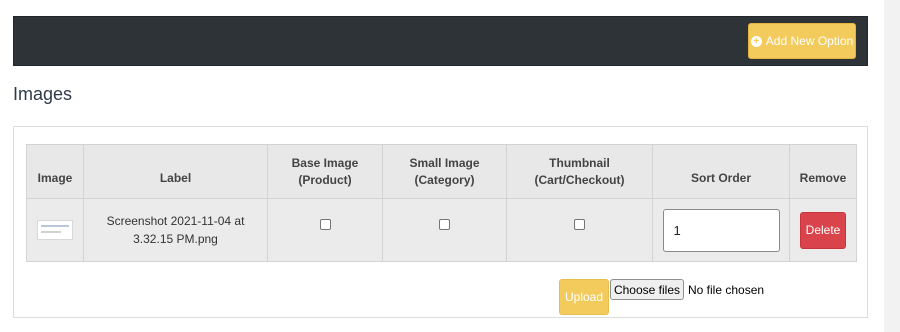 This screenshot has width=900, height=332. What do you see at coordinates (756, 41) in the screenshot?
I see `plus-circle-icon: +` at bounding box center [756, 41].